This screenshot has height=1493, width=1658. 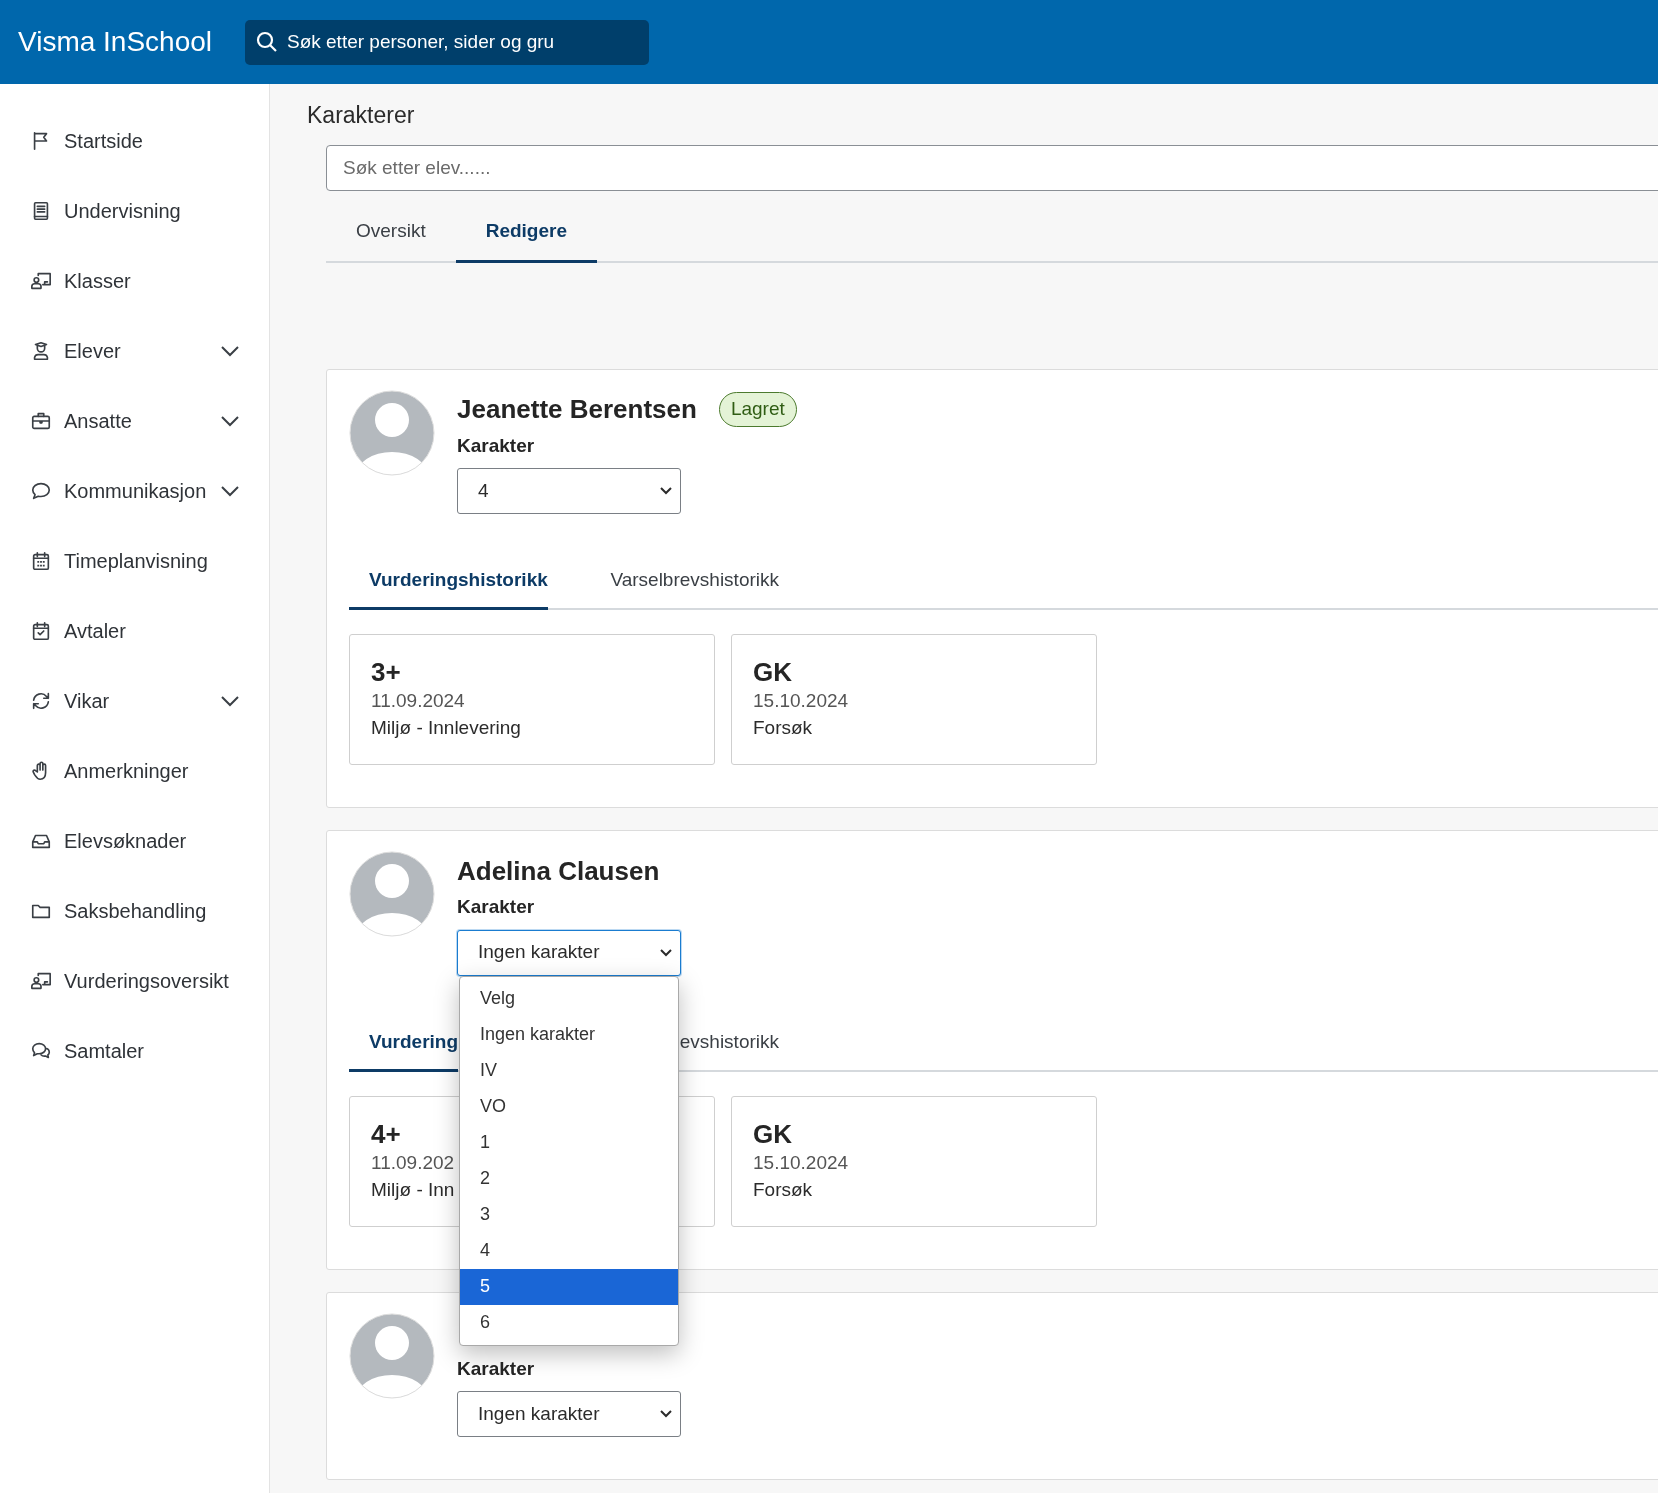 I want to click on search-icon, so click(x=267, y=41).